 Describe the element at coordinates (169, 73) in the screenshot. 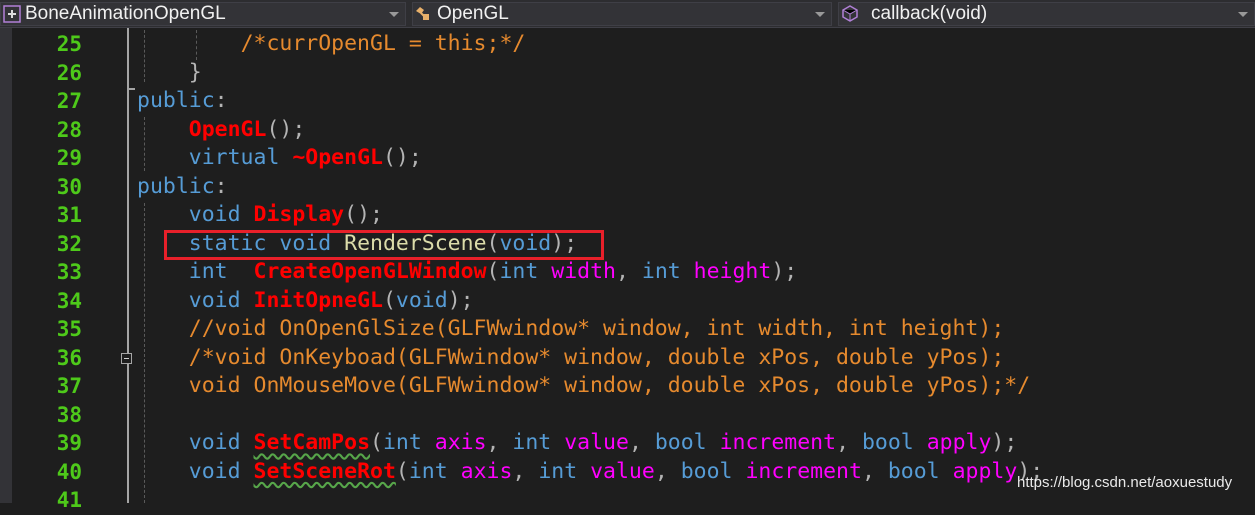

I see `code-line: }` at that location.